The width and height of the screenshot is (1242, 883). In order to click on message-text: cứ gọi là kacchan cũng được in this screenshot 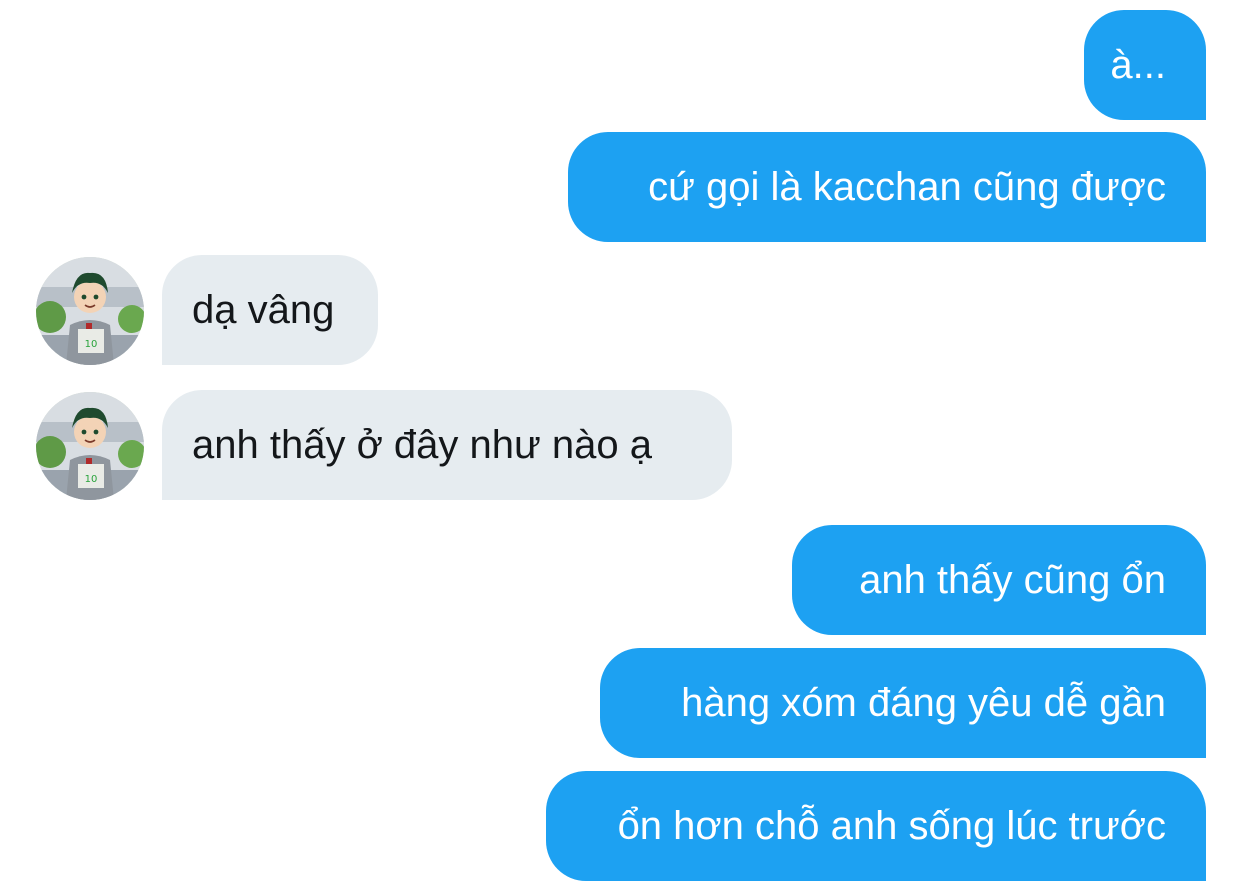, I will do `click(907, 187)`.